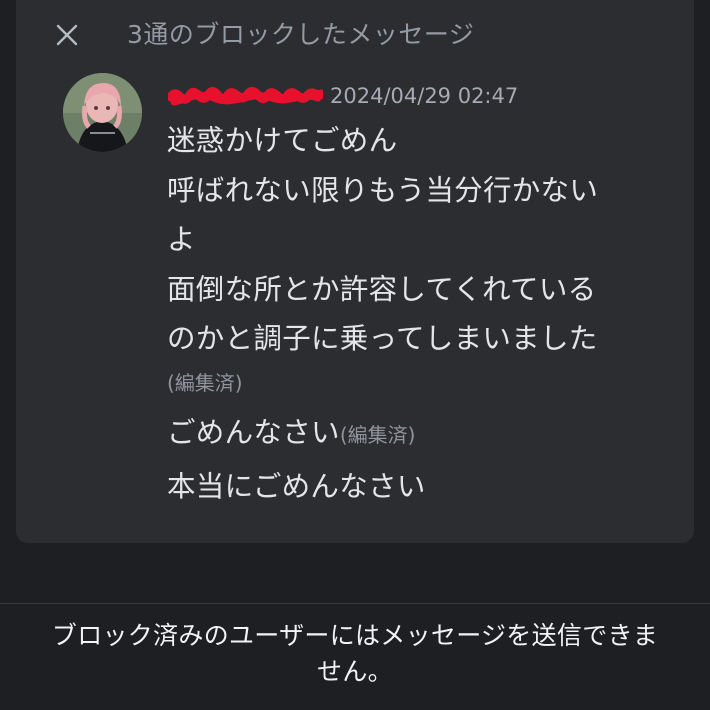 The width and height of the screenshot is (710, 710). What do you see at coordinates (355, 603) in the screenshot?
I see `divider` at bounding box center [355, 603].